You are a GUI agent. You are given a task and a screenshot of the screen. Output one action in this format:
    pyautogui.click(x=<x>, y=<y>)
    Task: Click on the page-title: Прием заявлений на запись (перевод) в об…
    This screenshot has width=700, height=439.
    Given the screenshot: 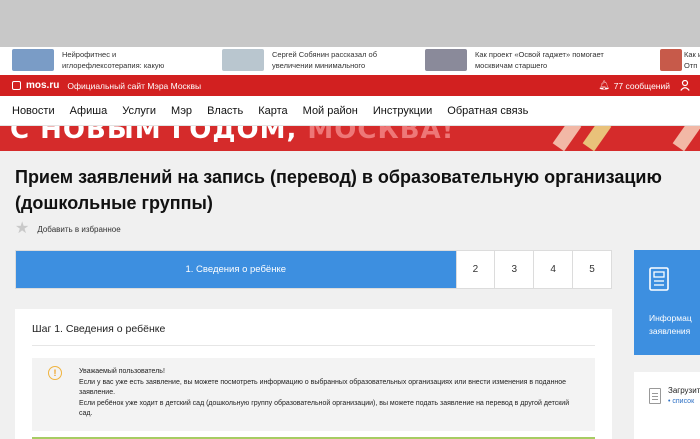 What is the action you would take?
    pyautogui.click(x=338, y=190)
    